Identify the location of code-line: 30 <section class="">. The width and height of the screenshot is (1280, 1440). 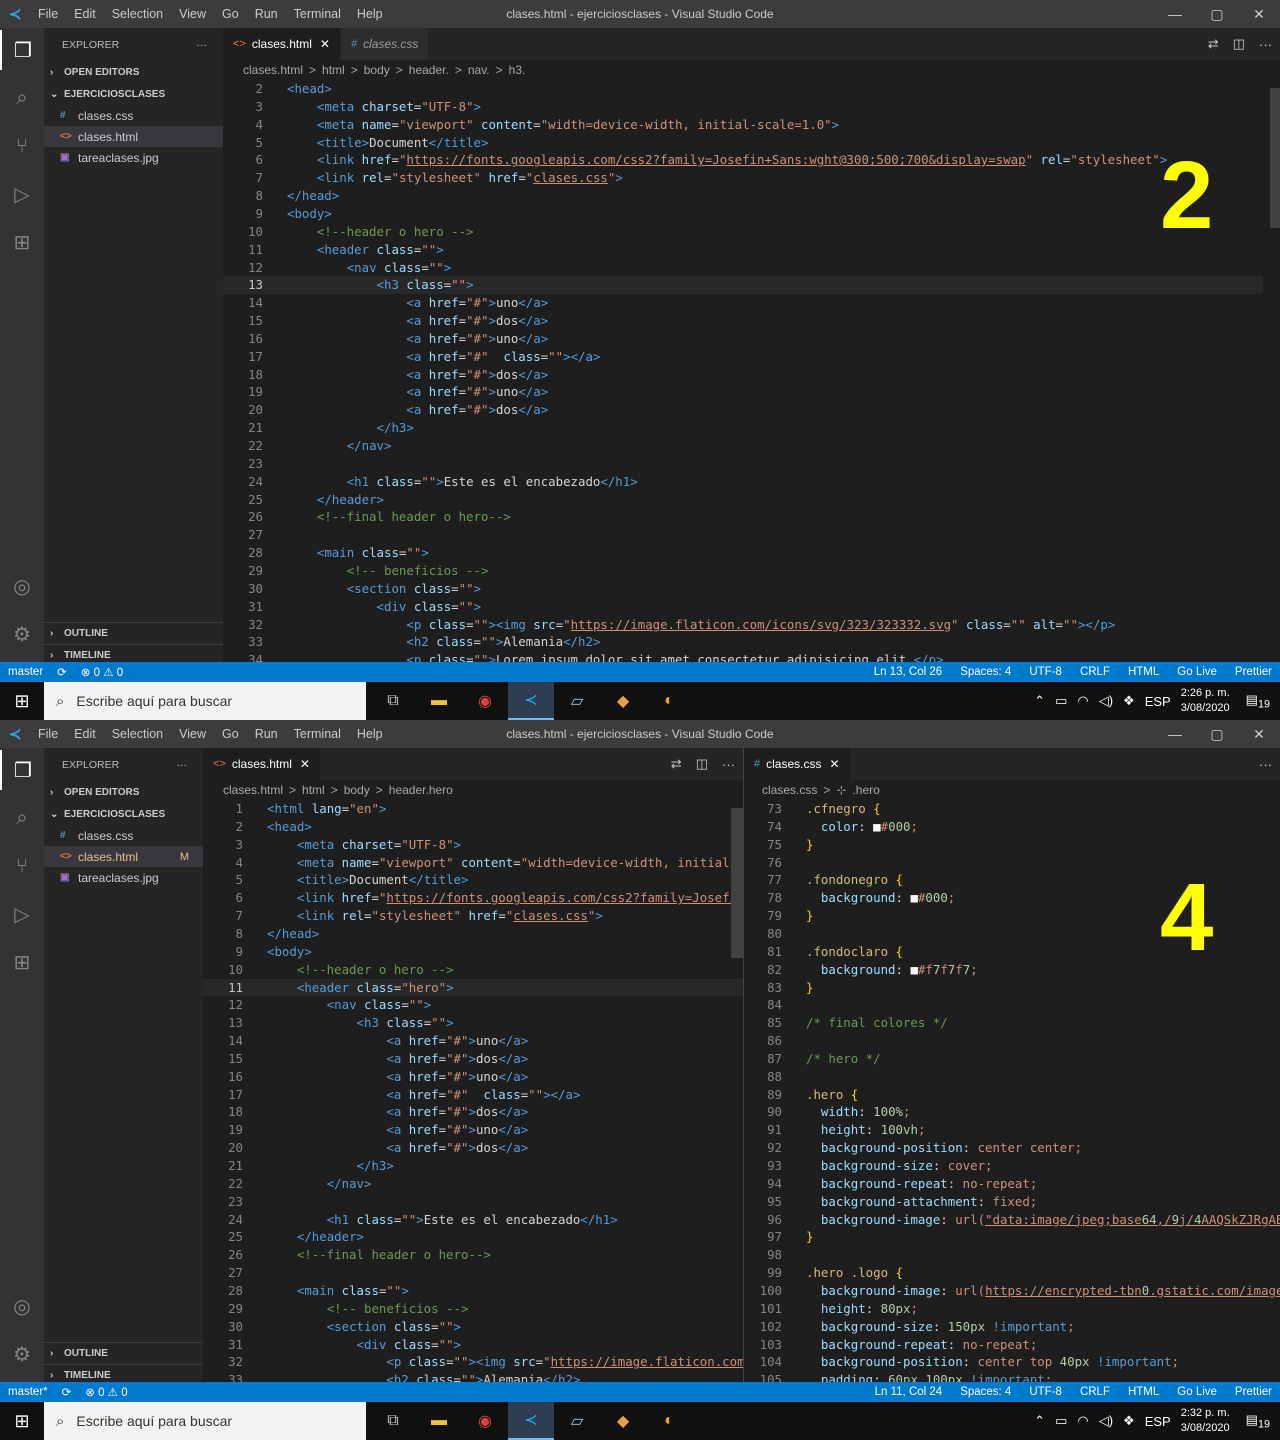
(743, 589).